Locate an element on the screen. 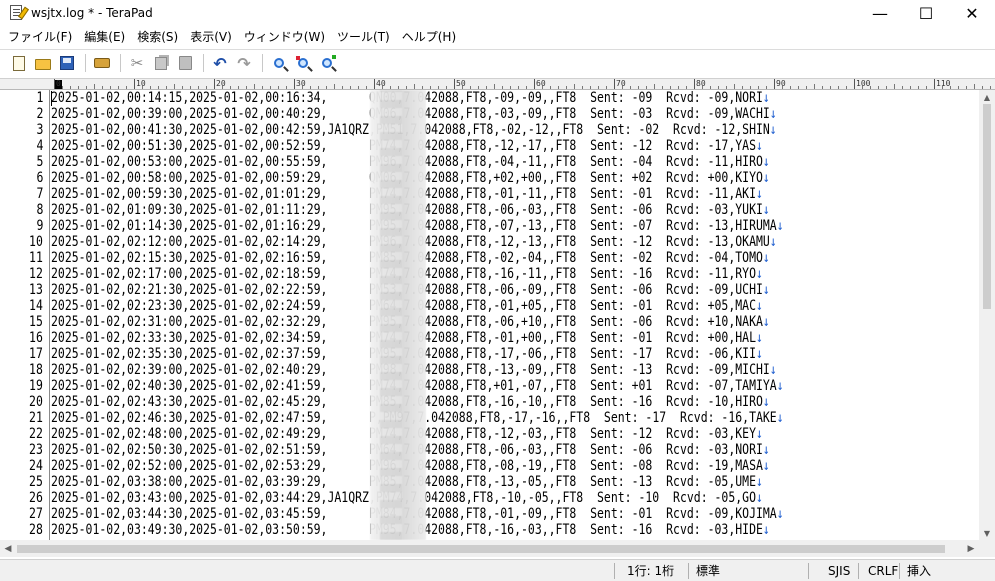 Image resolution: width=995 pixels, height=581 pixels. ruler-label: 60 is located at coordinates (540, 84).